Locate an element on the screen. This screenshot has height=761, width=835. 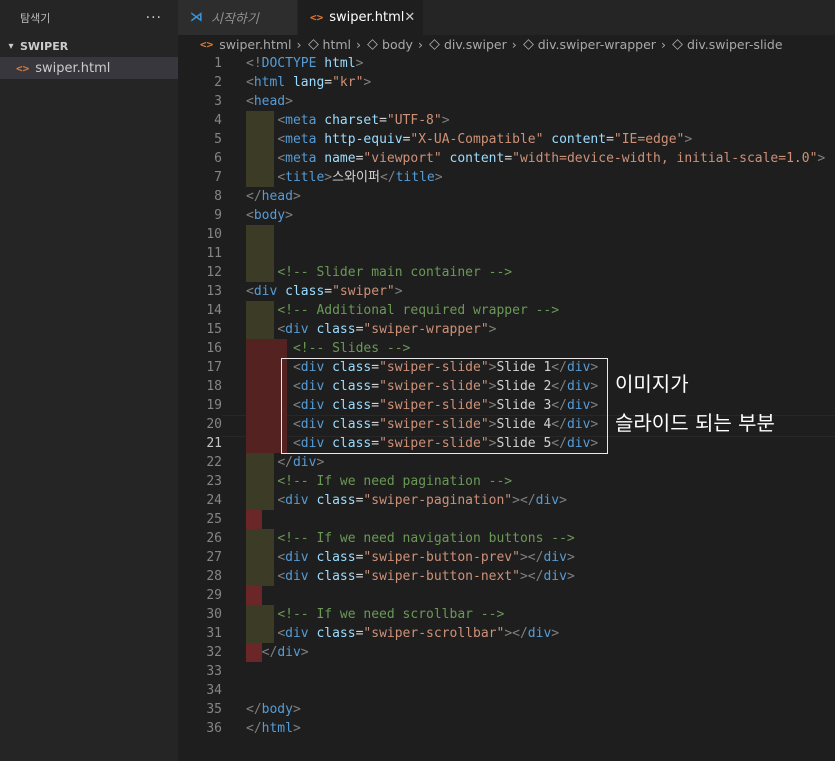
annotation-text-2: 슬라이드 되는 부분 is located at coordinates (695, 423).